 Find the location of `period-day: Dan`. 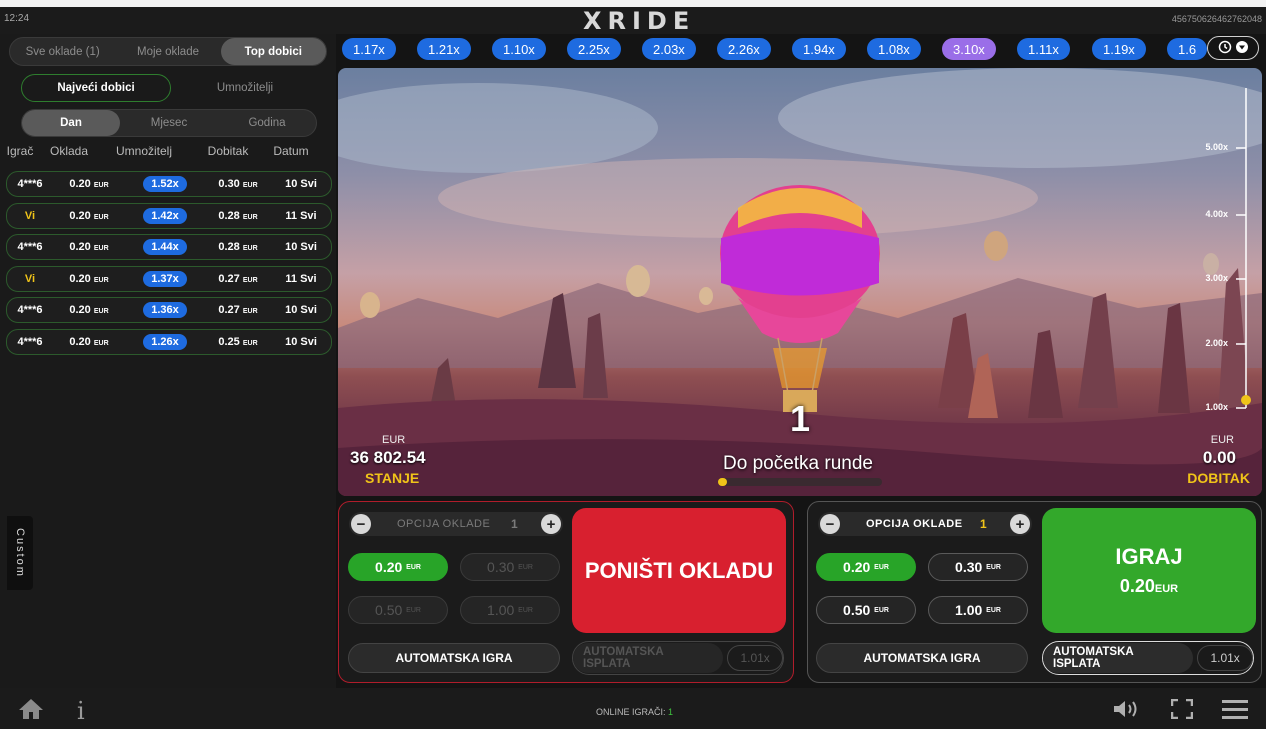

period-day: Dan is located at coordinates (71, 123).